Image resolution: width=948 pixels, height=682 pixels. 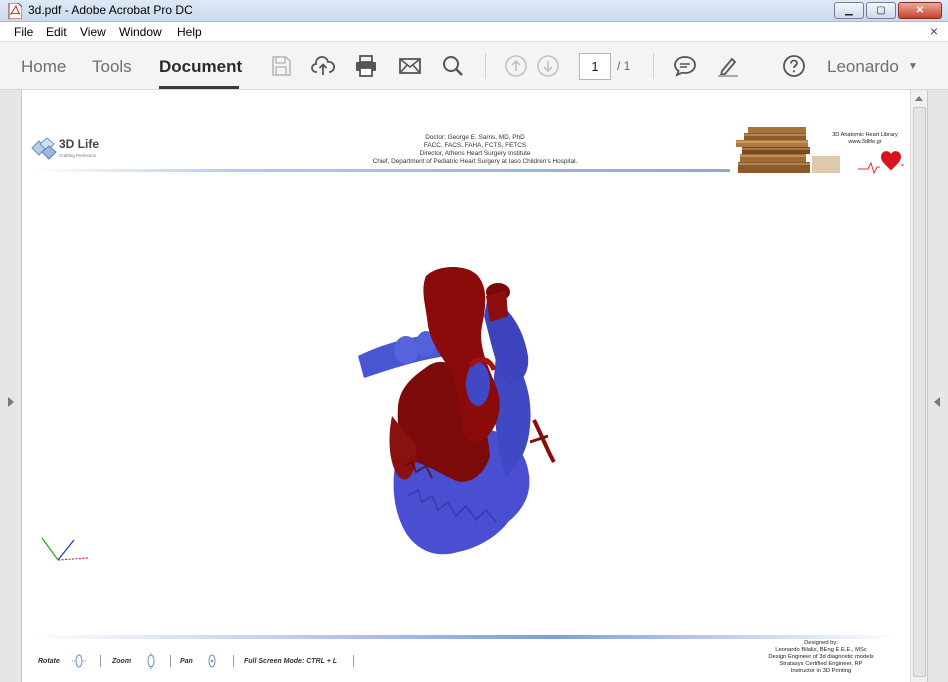 I want to click on expand-left-icon, so click(x=11, y=402).